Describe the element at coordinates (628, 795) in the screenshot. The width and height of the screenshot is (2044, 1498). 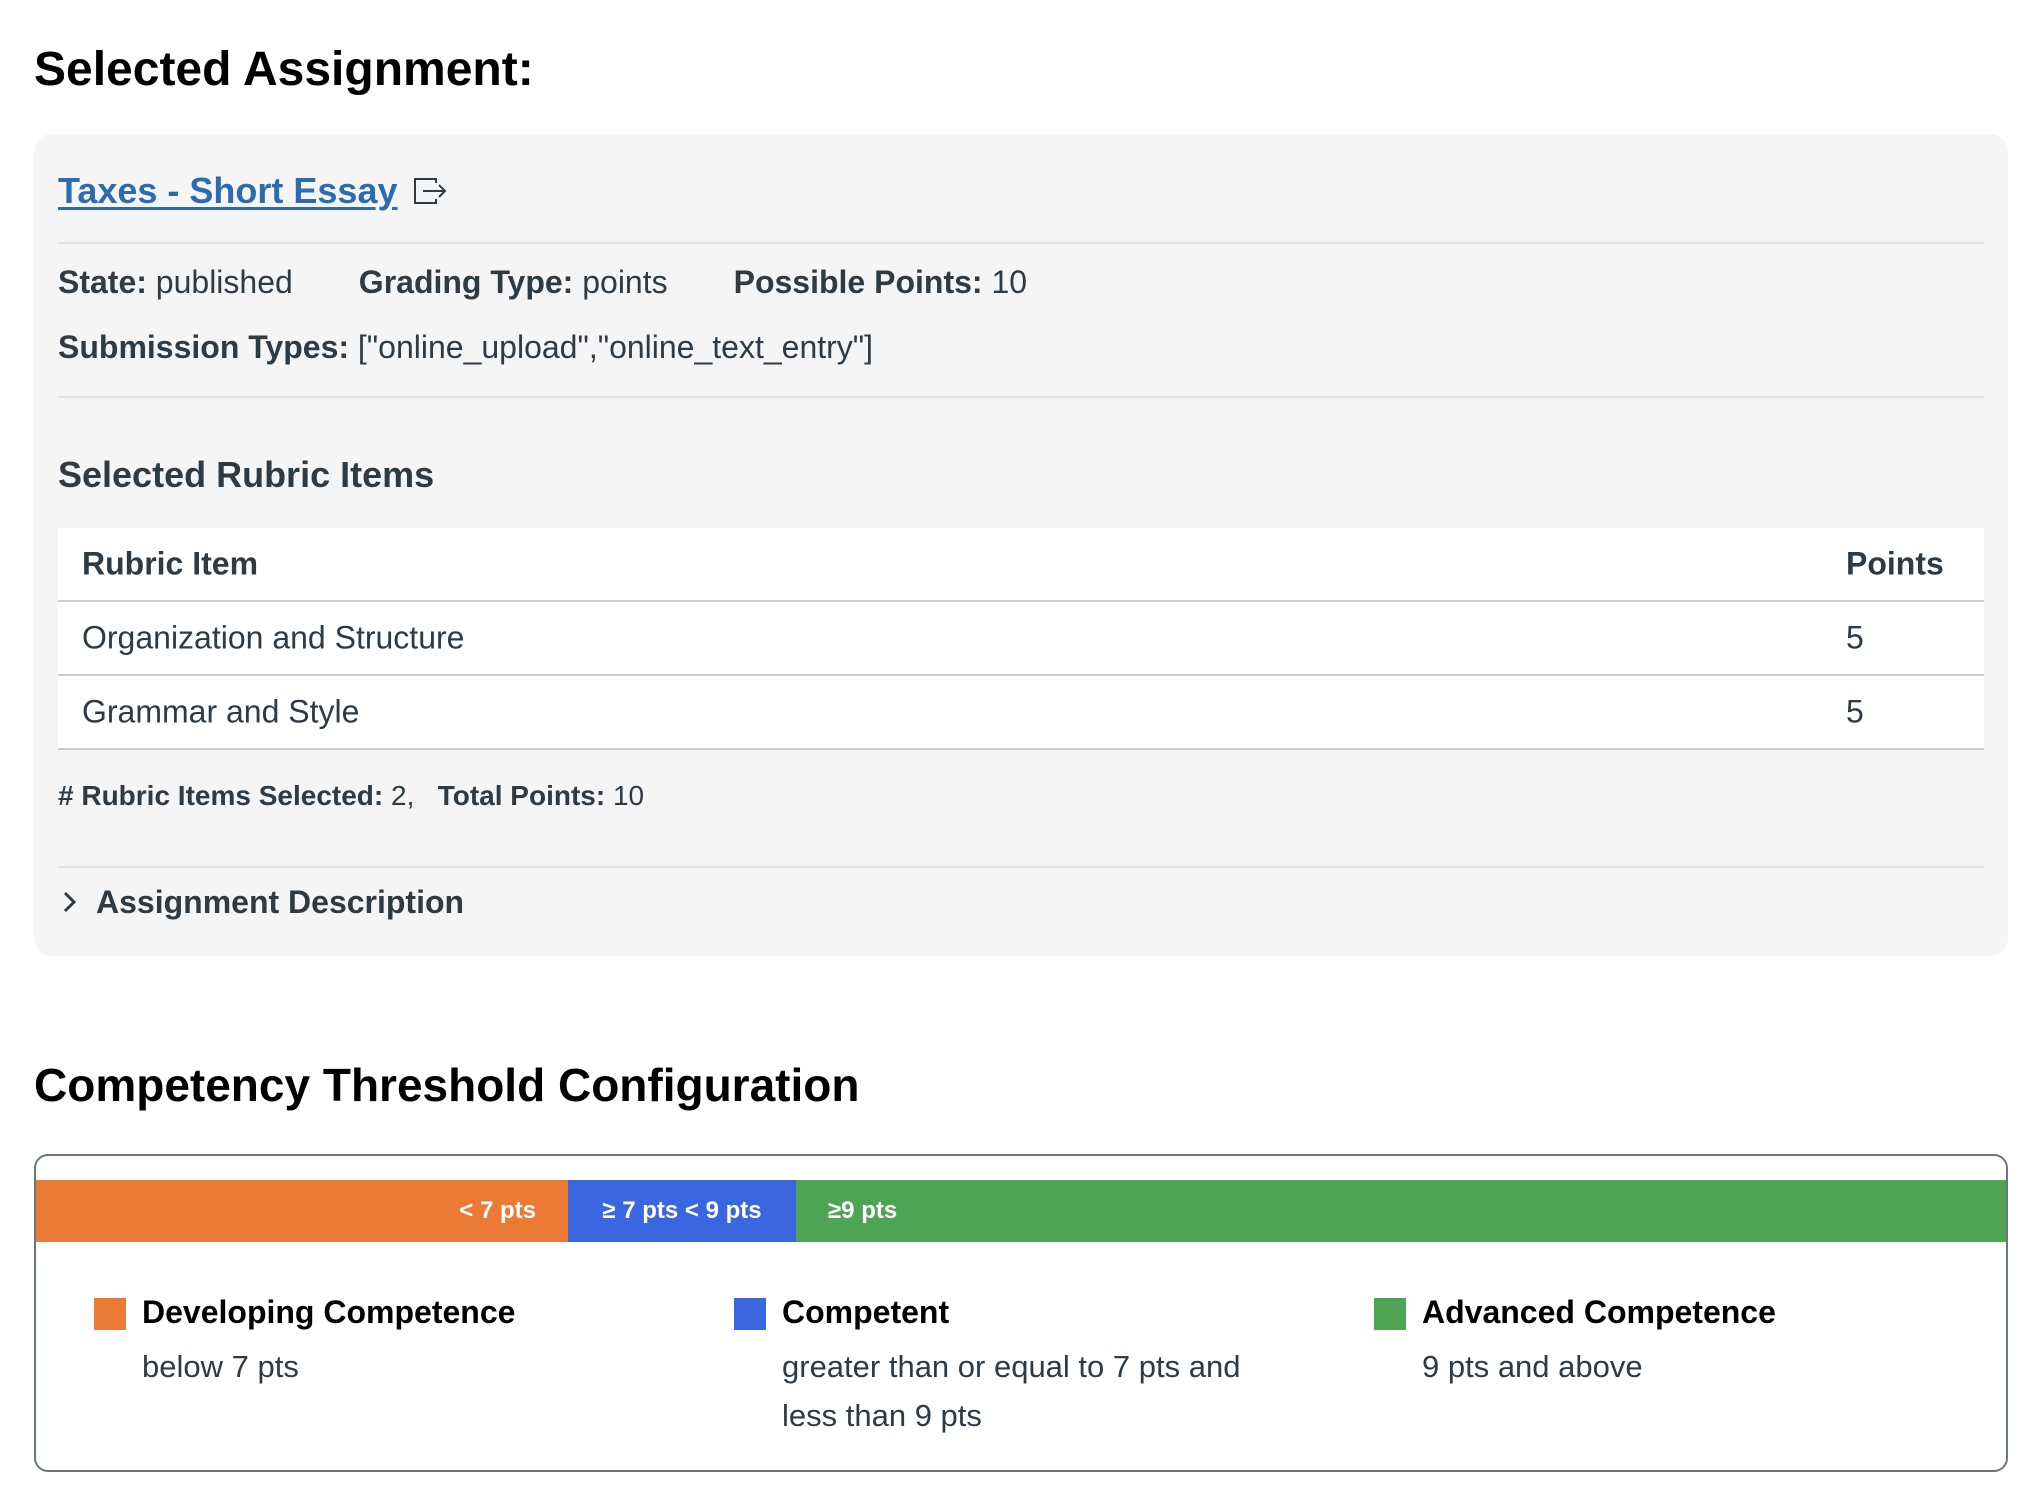
I see `total-points-value: 10` at that location.